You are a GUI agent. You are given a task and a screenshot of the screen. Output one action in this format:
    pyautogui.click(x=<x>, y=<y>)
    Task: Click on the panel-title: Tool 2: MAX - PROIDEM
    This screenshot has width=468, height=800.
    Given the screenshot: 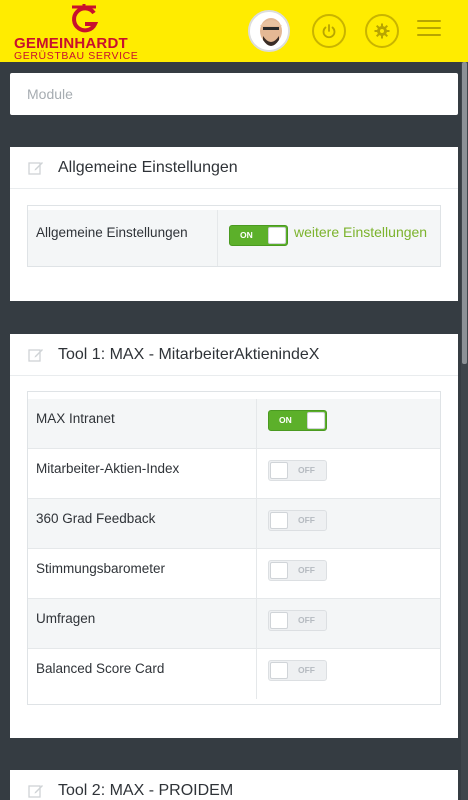 What is the action you would take?
    pyautogui.click(x=146, y=790)
    